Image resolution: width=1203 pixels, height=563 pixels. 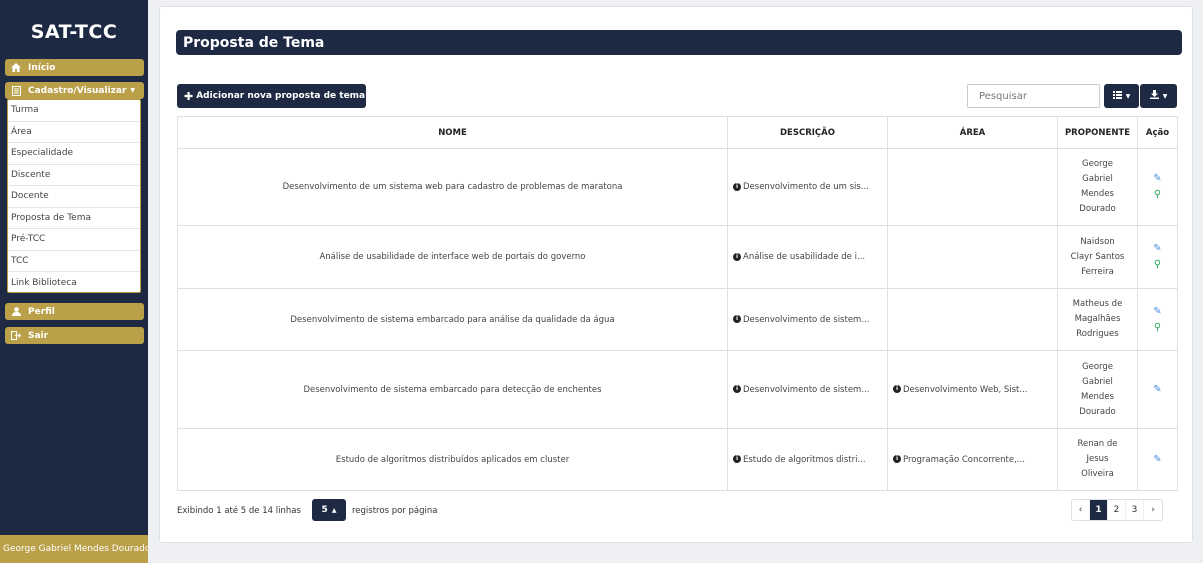 What do you see at coordinates (1097, 381) in the screenshot?
I see `proponente-line: Gabriel` at bounding box center [1097, 381].